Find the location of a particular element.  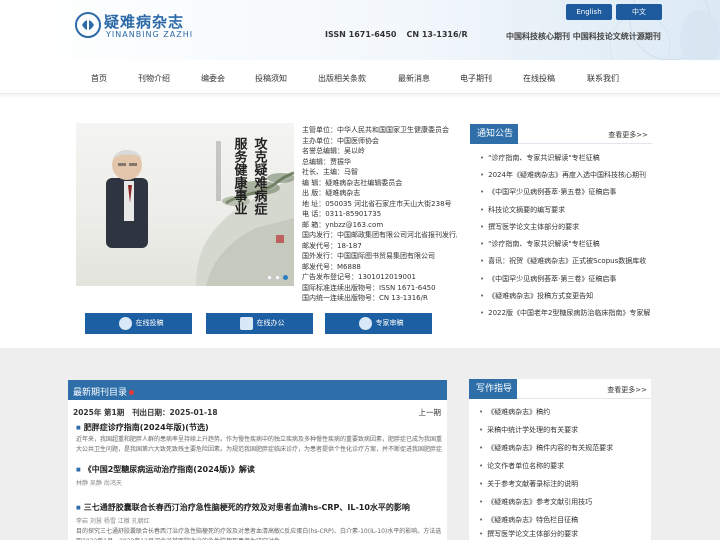

carousel-dot-active is located at coordinates (285, 277).